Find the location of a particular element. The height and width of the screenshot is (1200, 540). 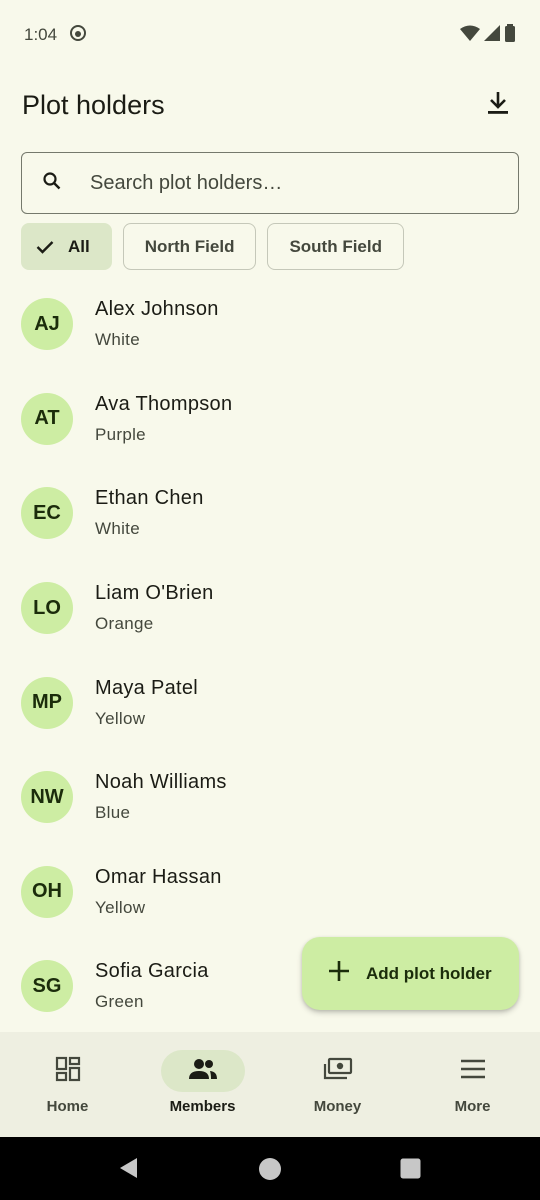

menu-icon is located at coordinates (473, 1071).